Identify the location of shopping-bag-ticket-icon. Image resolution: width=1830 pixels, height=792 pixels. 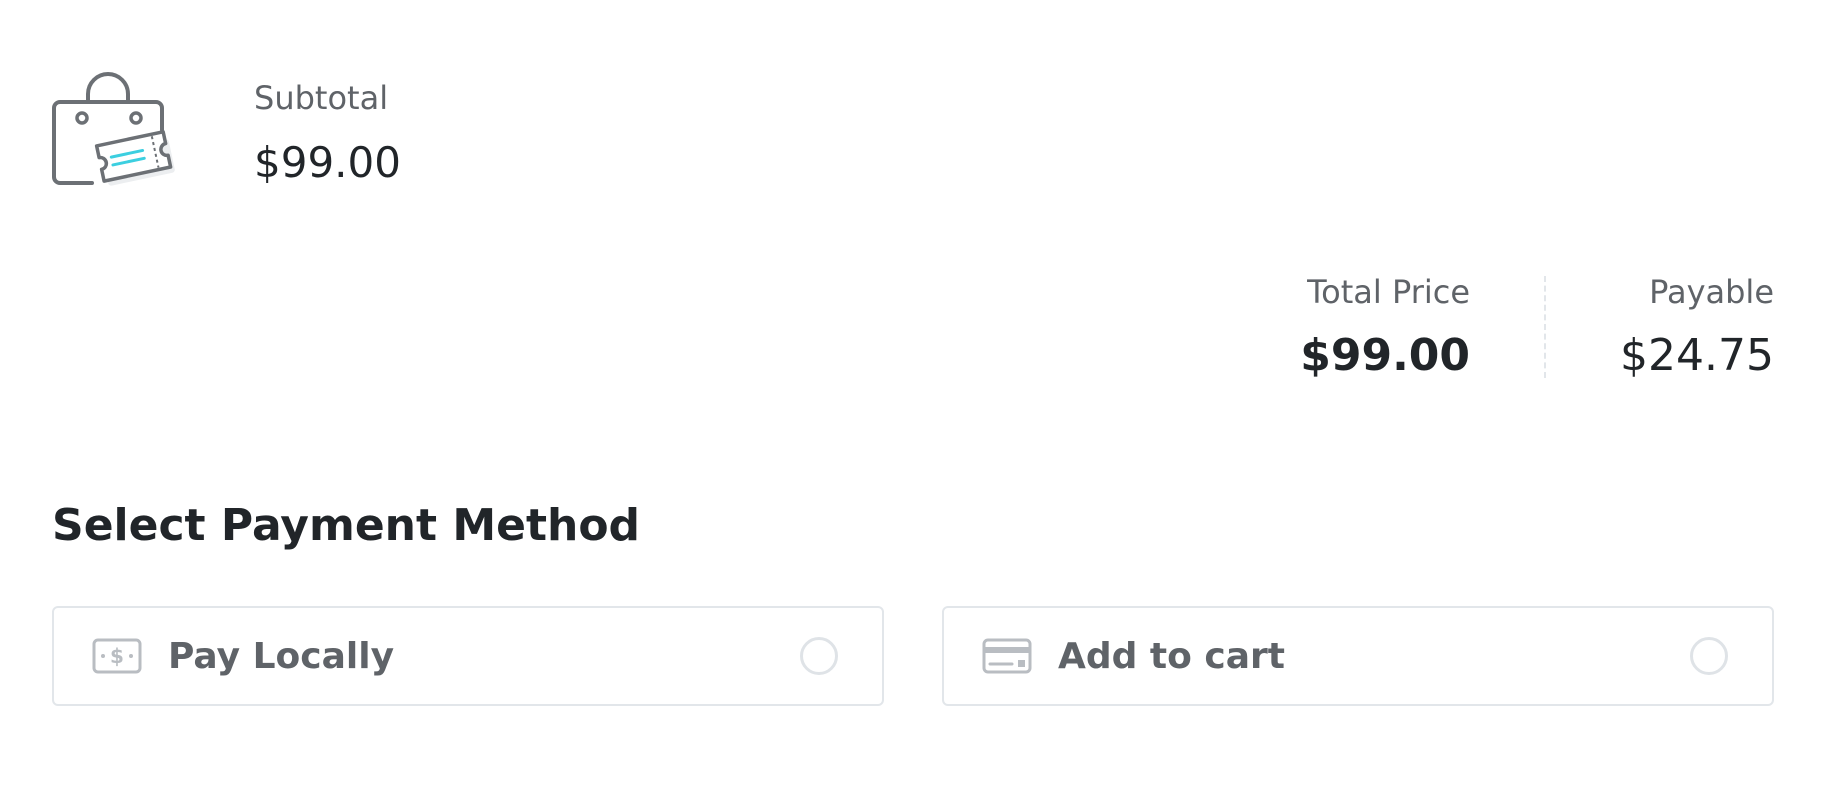
(113, 129).